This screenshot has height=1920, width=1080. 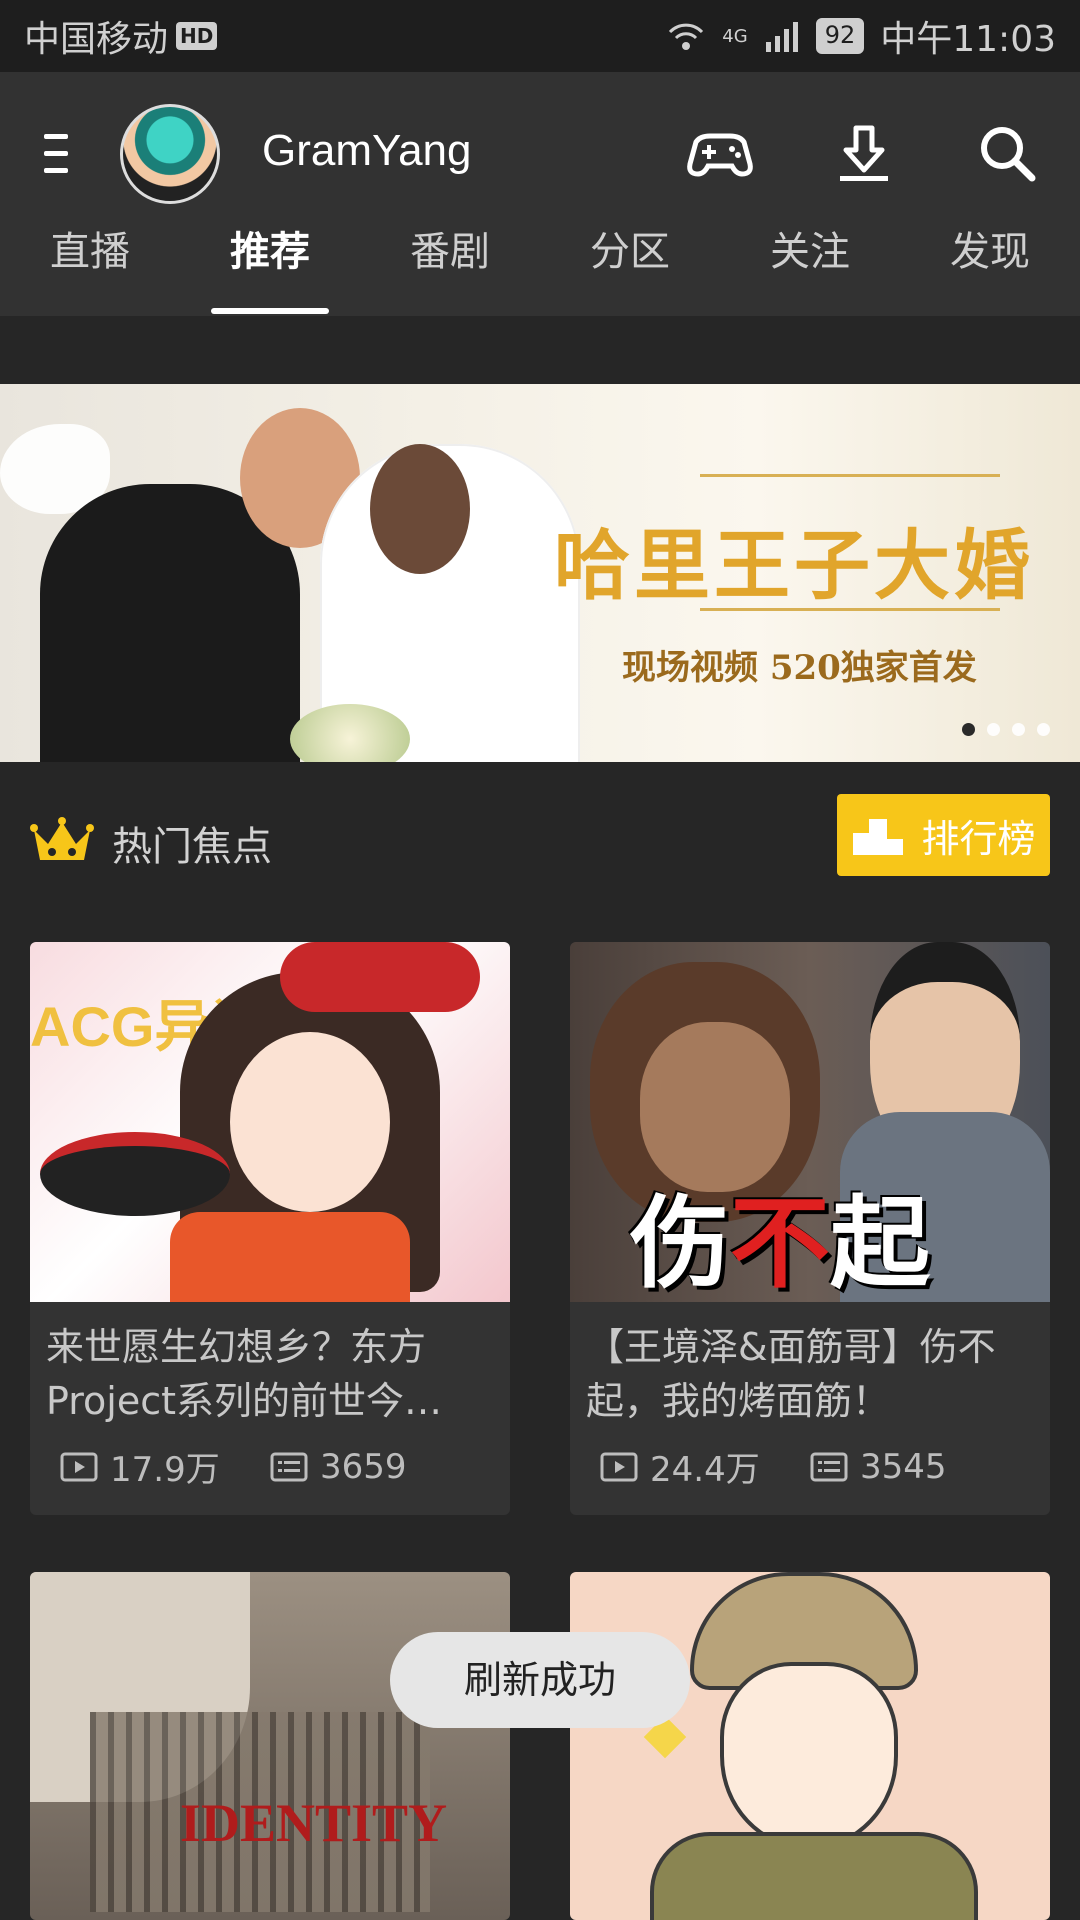 I want to click on network-type: 4G, so click(x=735, y=36).